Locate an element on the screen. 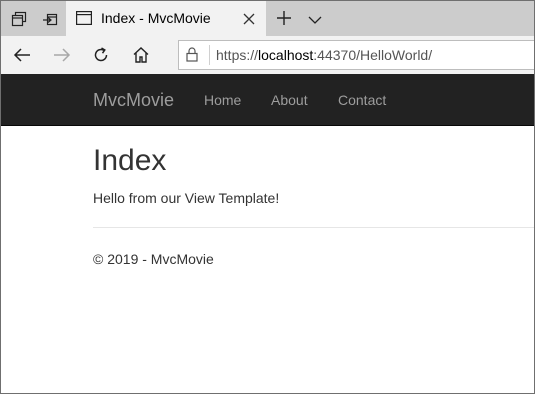  nav-link-about: About is located at coordinates (289, 100).